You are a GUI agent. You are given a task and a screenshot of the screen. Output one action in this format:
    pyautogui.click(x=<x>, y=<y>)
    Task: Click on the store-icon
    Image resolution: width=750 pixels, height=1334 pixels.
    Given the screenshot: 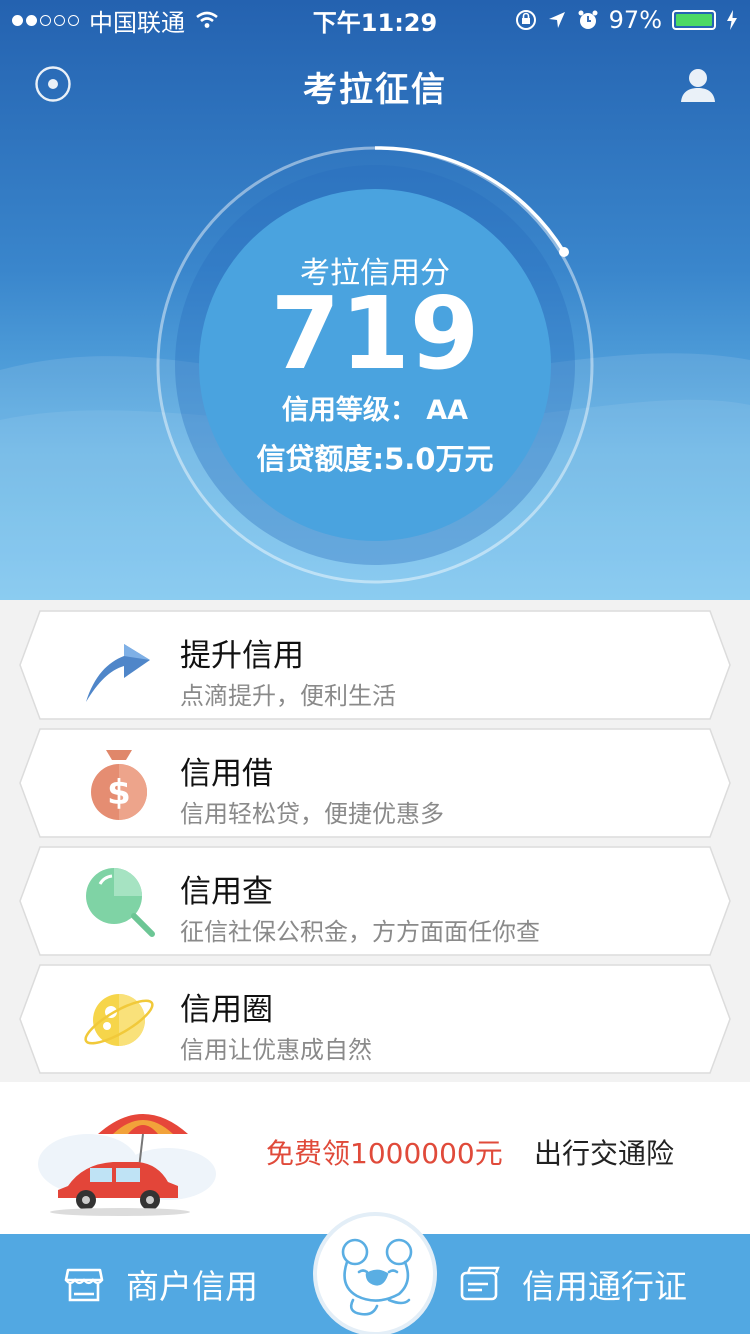 What is the action you would take?
    pyautogui.click(x=84, y=1285)
    